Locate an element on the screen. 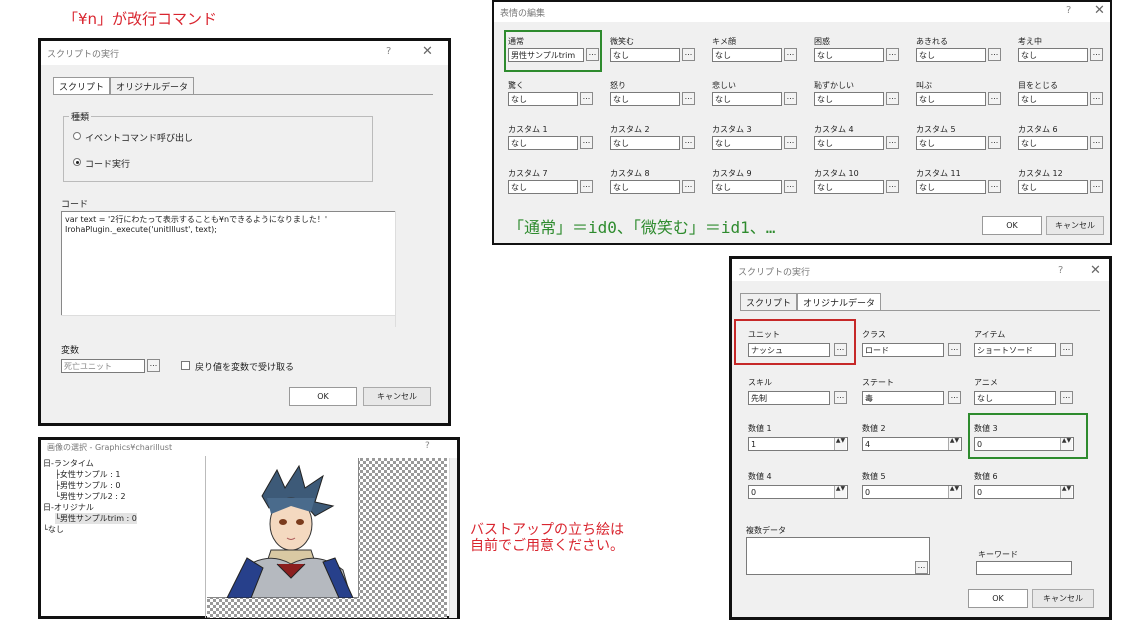 The width and height of the screenshot is (1122, 627). data-field: ロード is located at coordinates (903, 350).